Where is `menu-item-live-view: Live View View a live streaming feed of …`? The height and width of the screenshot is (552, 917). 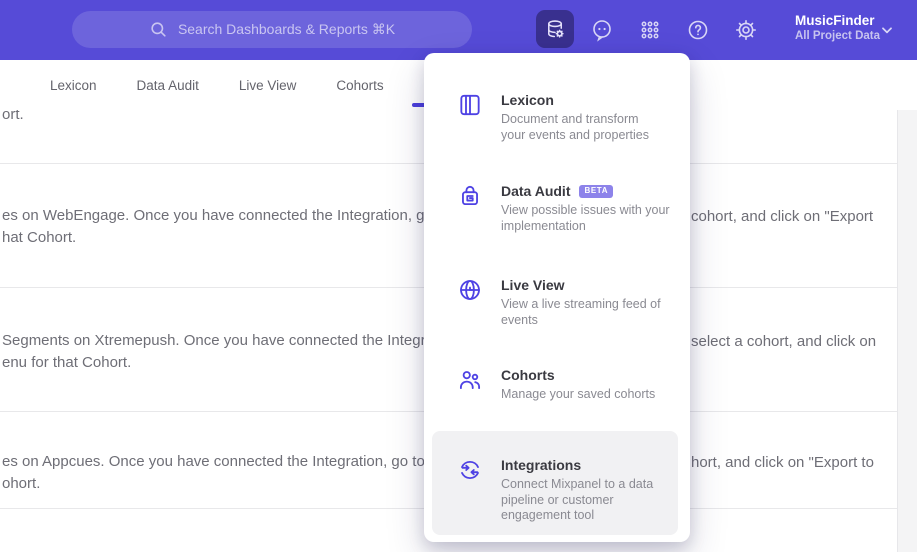
menu-item-live-view: Live View View a live streaming feed of … is located at coordinates (569, 302).